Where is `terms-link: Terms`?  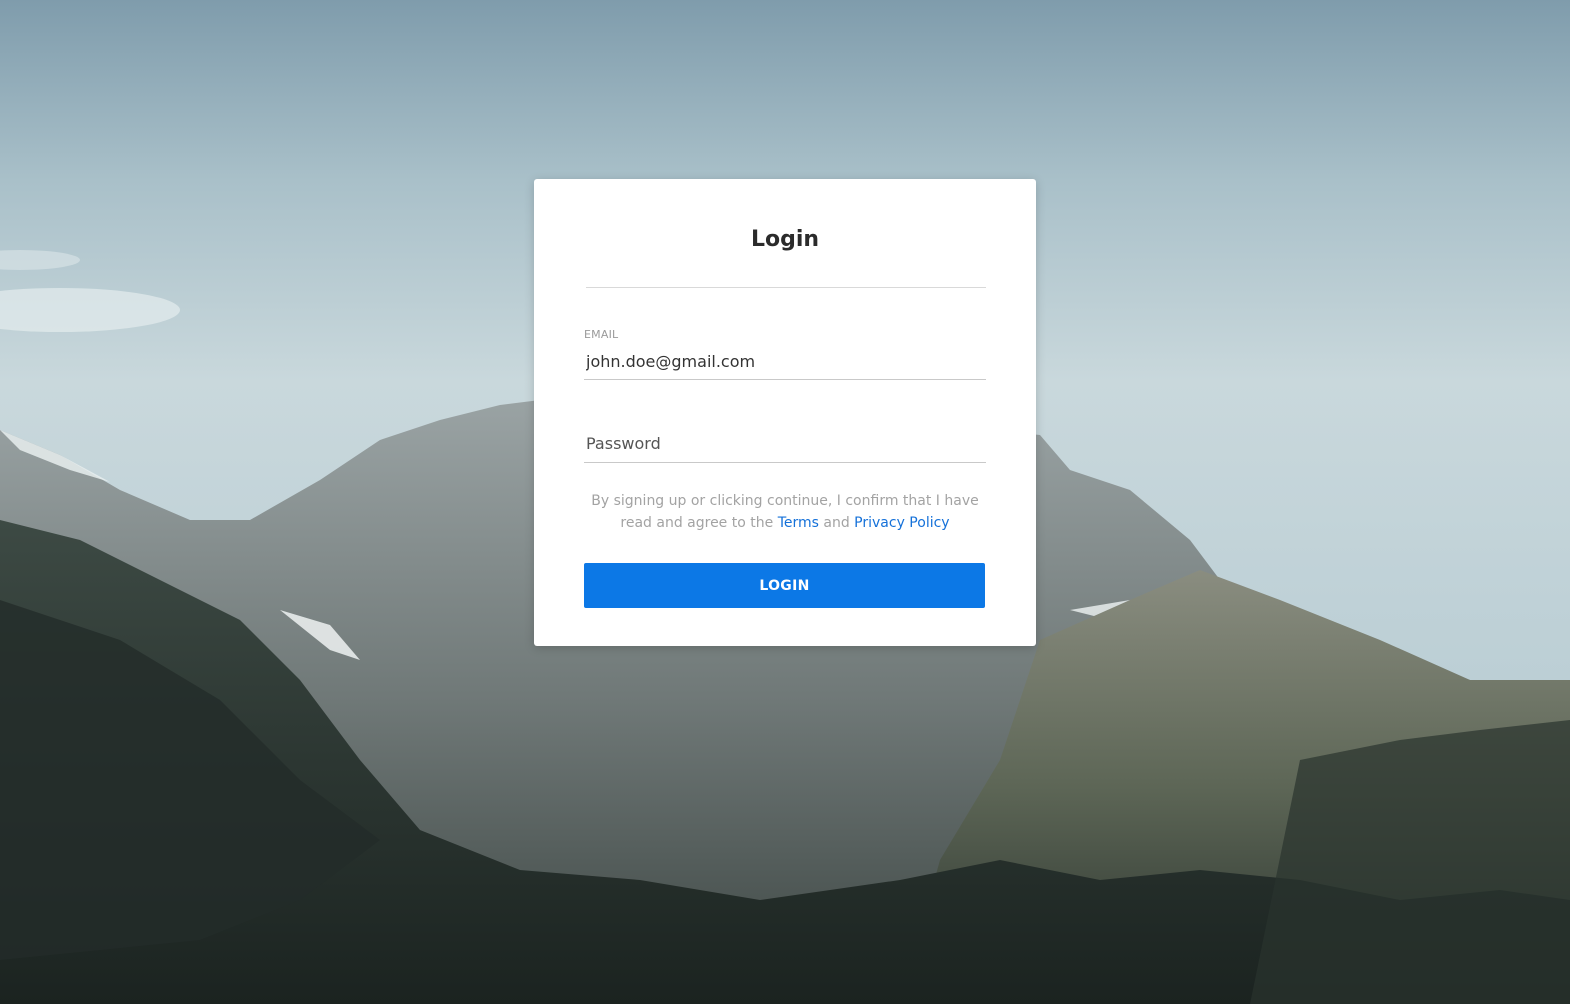 terms-link: Terms is located at coordinates (798, 523).